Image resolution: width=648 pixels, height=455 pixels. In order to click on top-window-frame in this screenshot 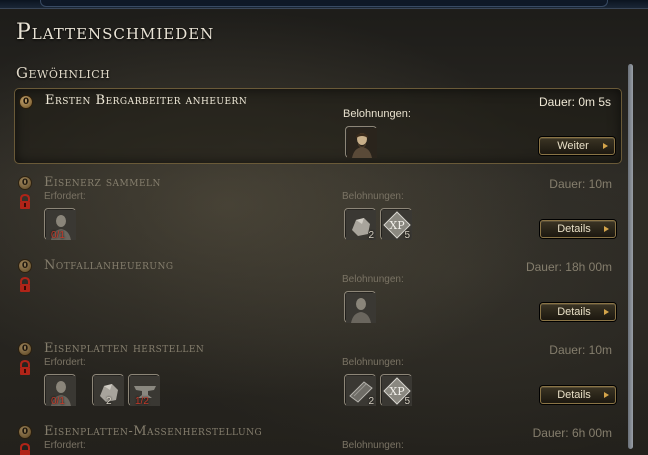, I will do `click(324, 4)`.